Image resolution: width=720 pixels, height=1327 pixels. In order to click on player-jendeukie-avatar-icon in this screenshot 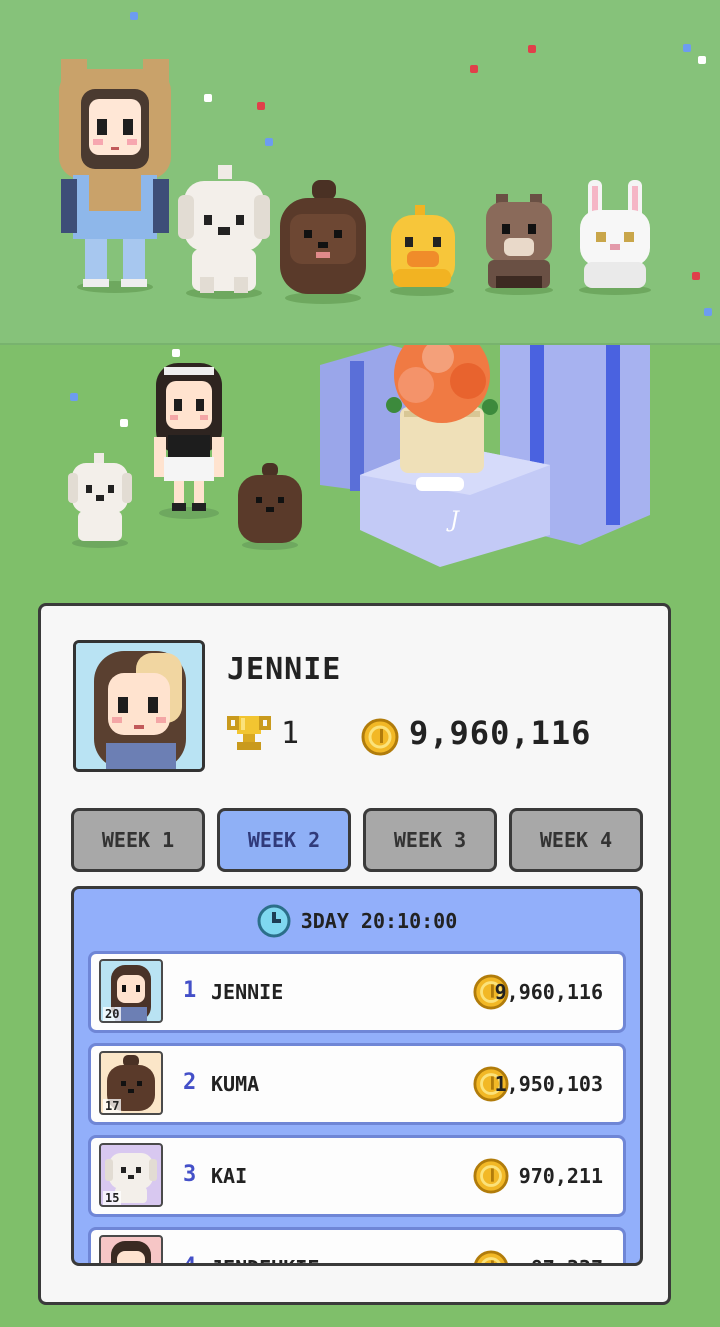, I will do `click(131, 1252)`.